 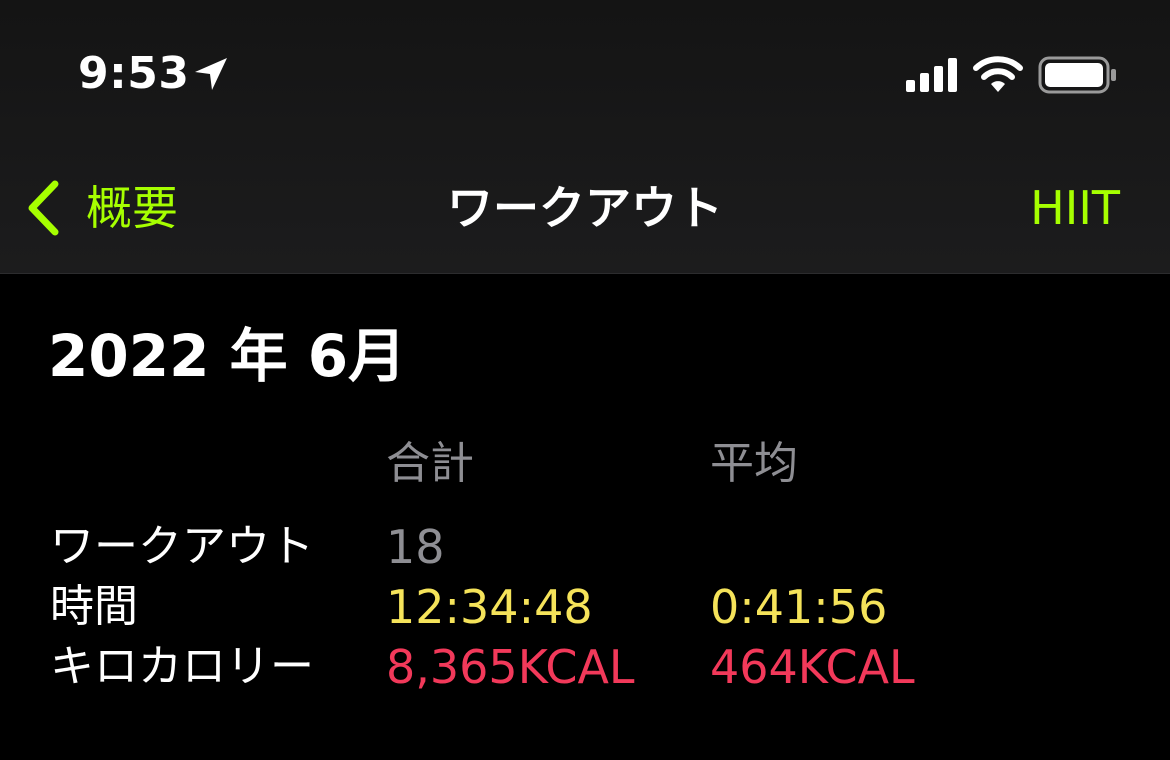 What do you see at coordinates (799, 607) in the screenshot?
I see `duration-average-value: 0:41:56` at bounding box center [799, 607].